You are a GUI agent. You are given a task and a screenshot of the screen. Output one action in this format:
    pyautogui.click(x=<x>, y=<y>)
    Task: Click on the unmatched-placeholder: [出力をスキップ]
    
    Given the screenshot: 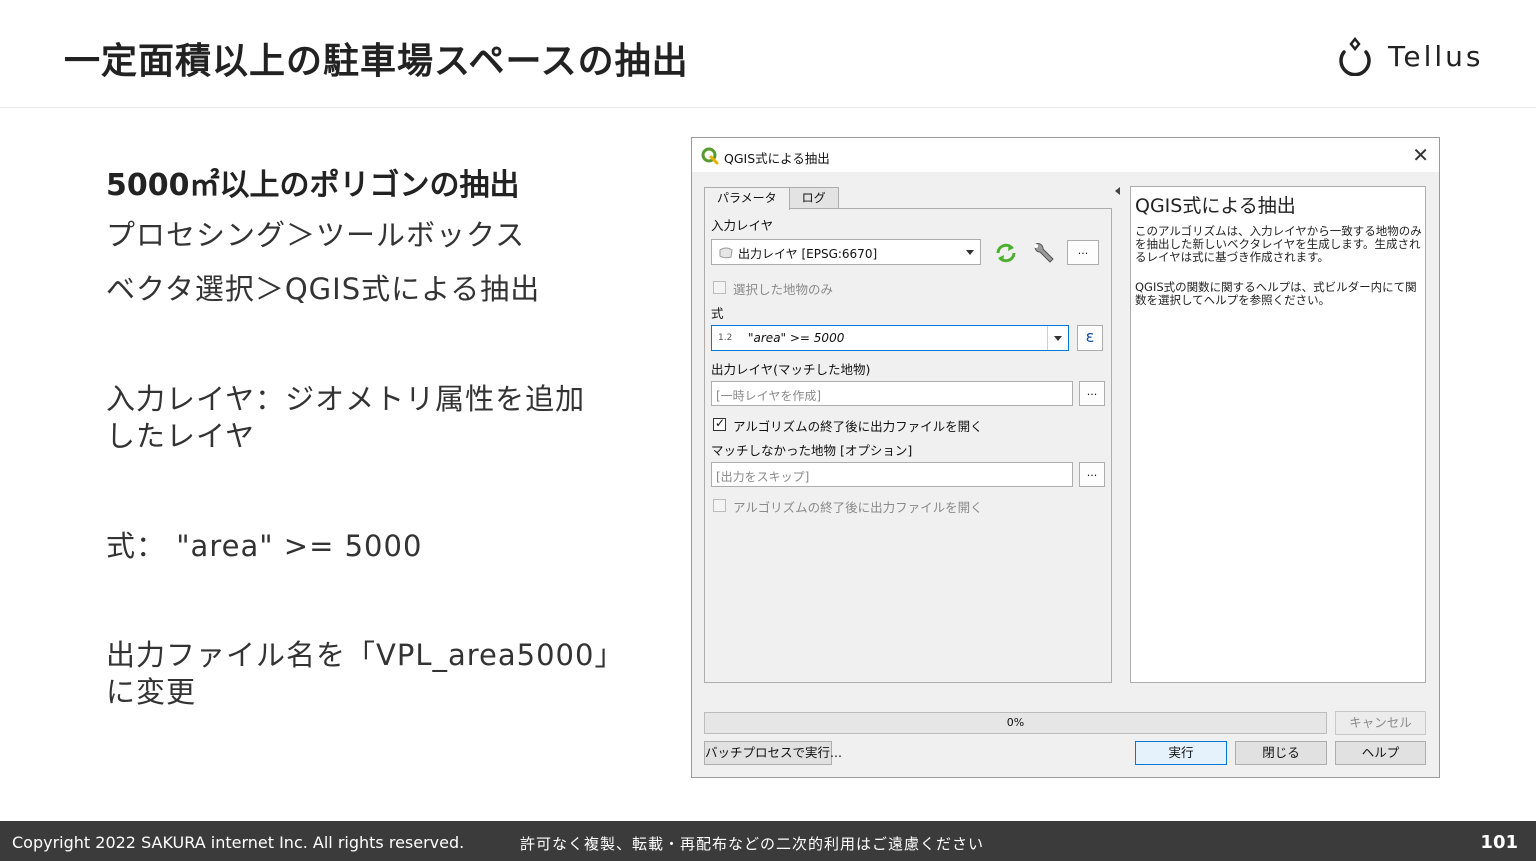 What is the action you would take?
    pyautogui.click(x=763, y=477)
    